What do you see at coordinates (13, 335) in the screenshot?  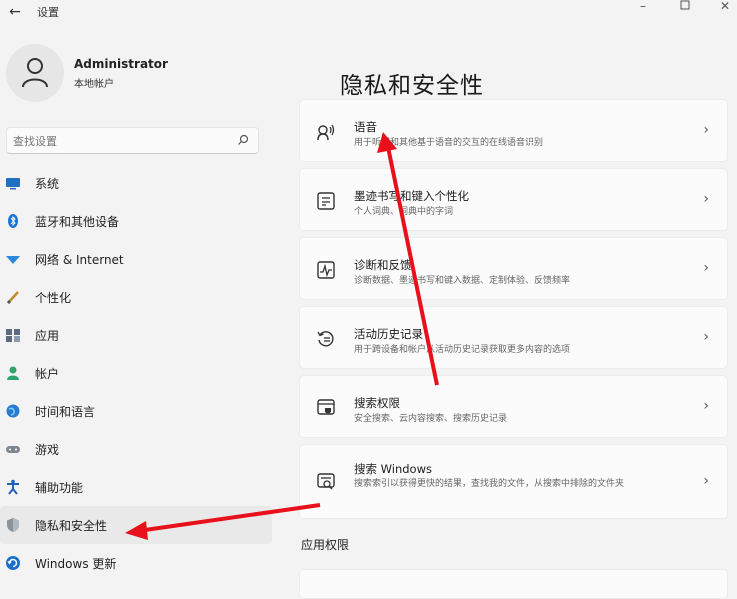 I see `apps-icon` at bounding box center [13, 335].